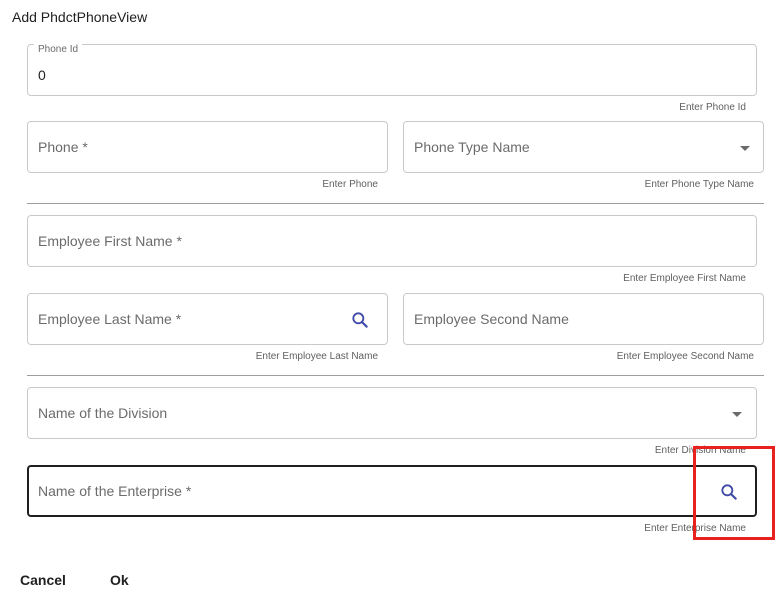  Describe the element at coordinates (392, 413) in the screenshot. I see `division-name-select: Name of the Division` at that location.